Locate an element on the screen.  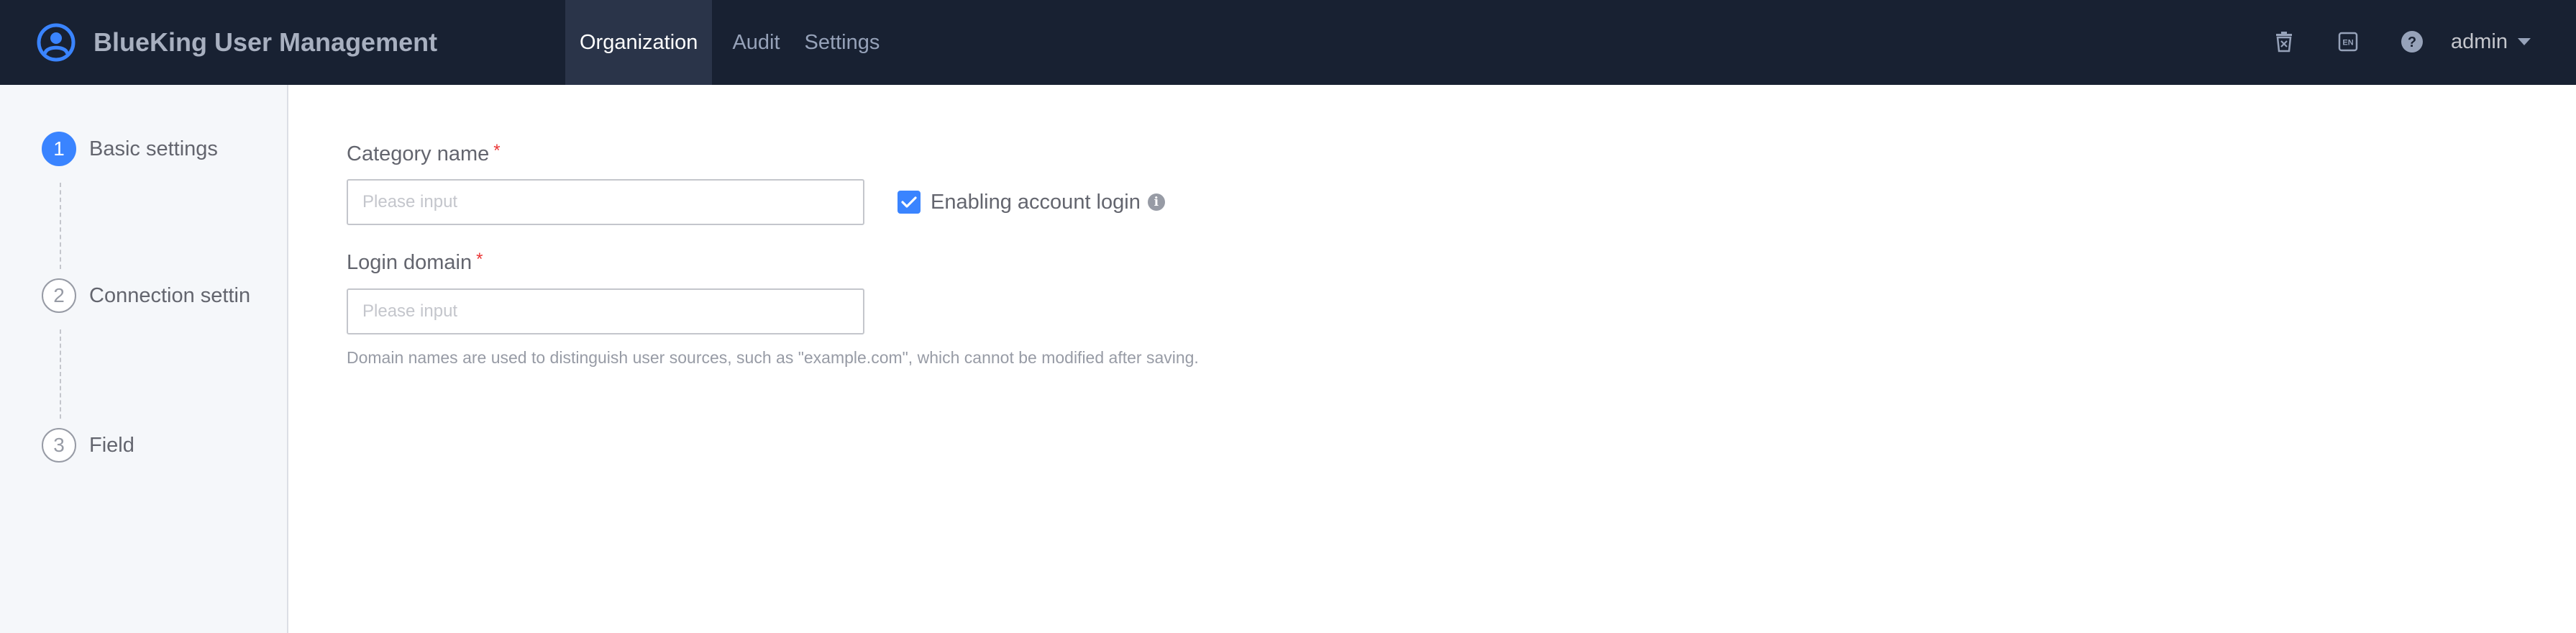
enable-account-login-checkbox is located at coordinates (909, 202).